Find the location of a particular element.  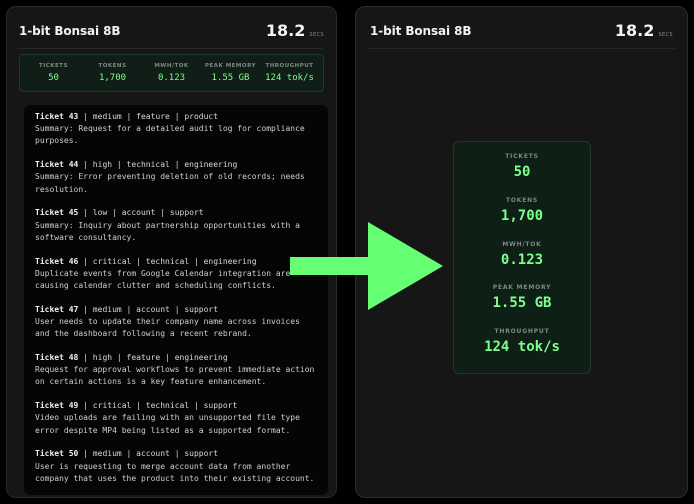

ticket-meta: | high | feature | engineering is located at coordinates (153, 358).